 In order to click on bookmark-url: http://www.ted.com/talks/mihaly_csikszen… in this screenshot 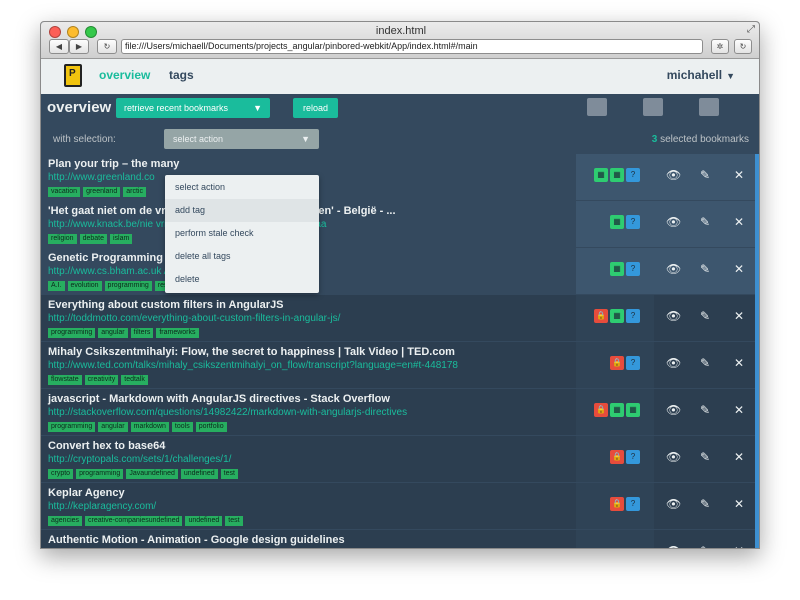, I will do `click(253, 365)`.